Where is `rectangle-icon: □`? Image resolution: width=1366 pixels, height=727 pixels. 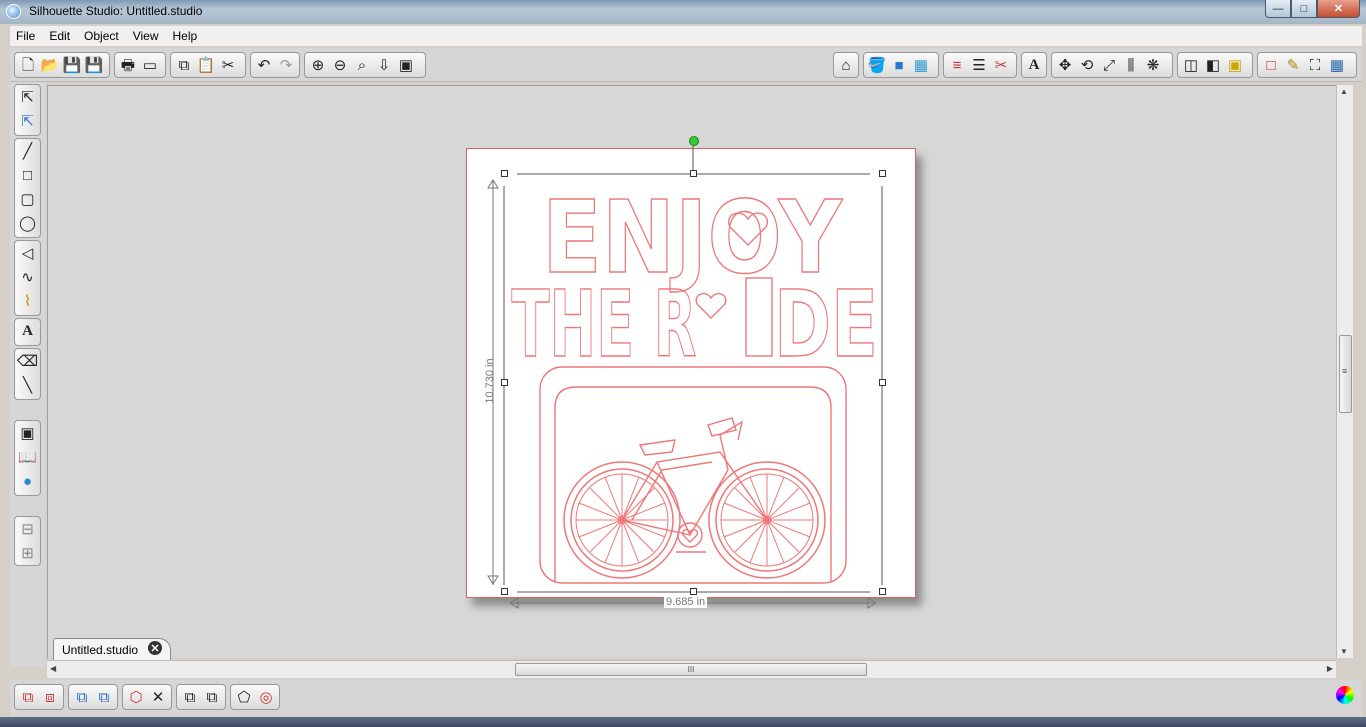
rectangle-icon: □ is located at coordinates (28, 175).